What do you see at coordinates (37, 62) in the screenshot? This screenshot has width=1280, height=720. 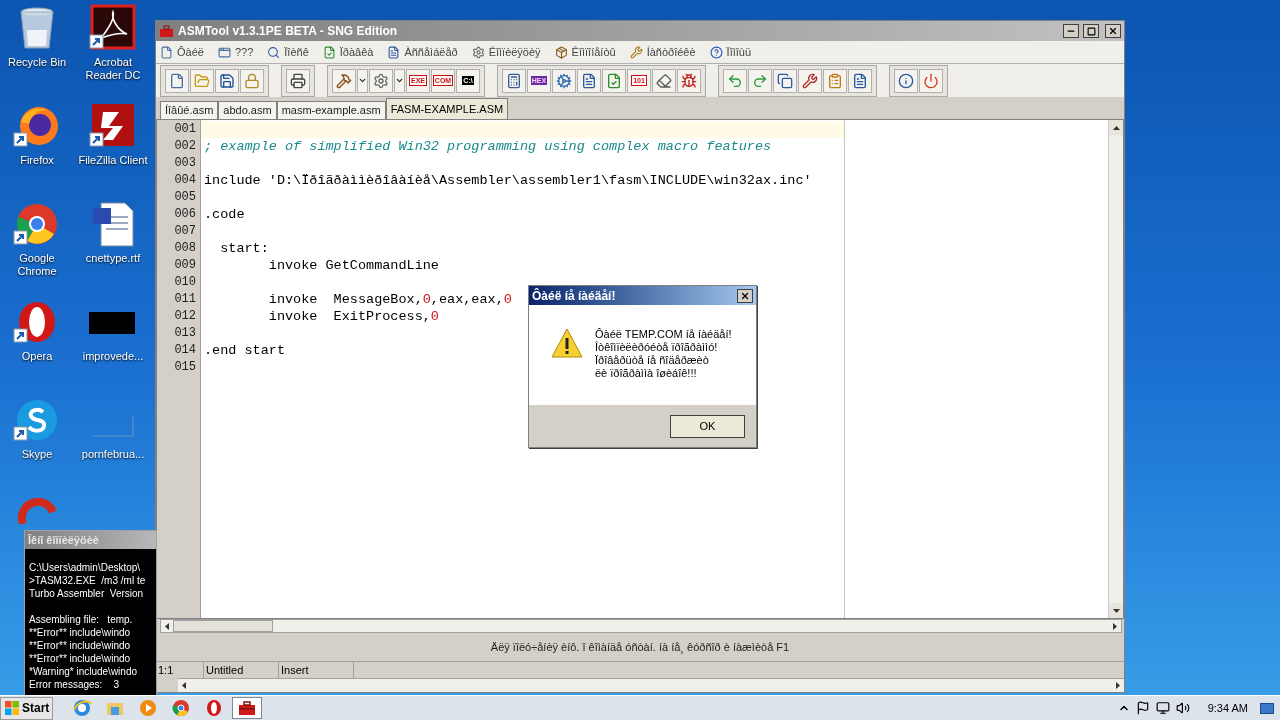 I see `icon-label: Recycle Bin` at bounding box center [37, 62].